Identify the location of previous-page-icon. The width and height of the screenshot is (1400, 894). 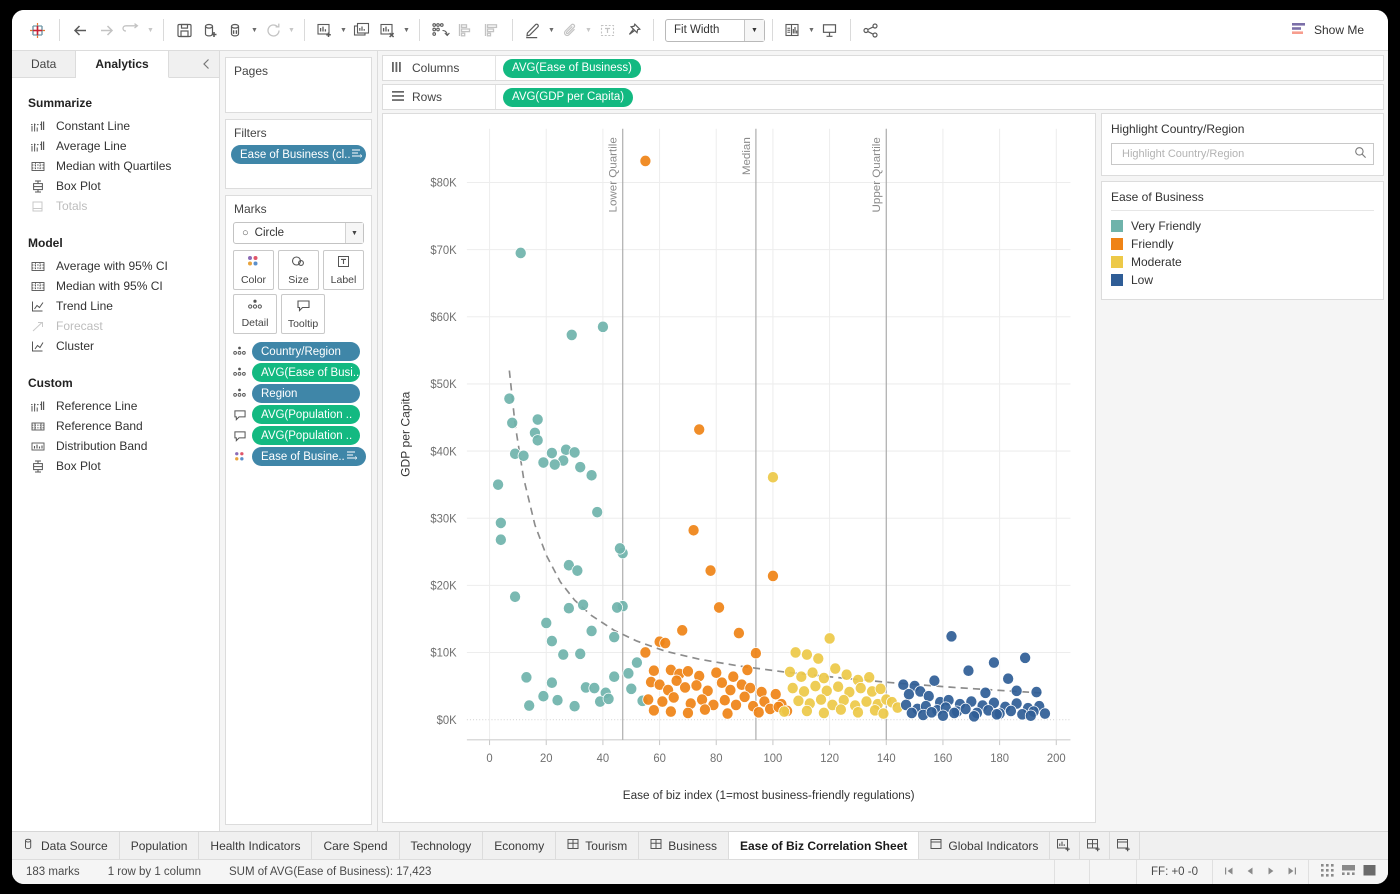
(1250, 872).